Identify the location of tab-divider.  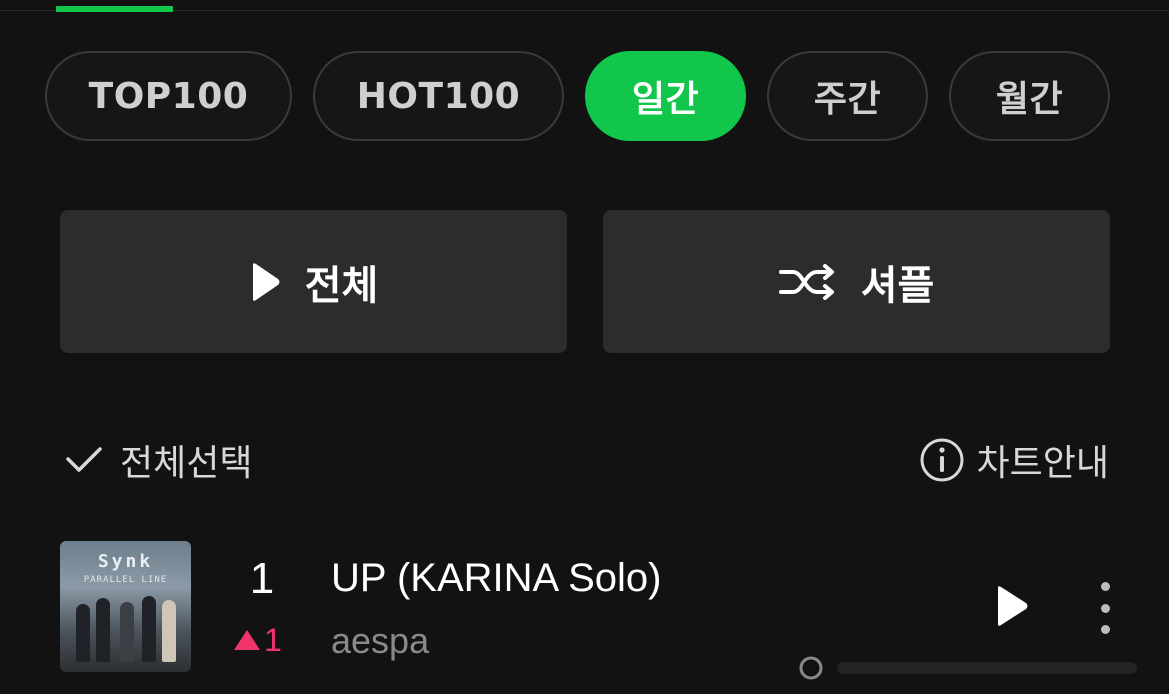
(584, 10).